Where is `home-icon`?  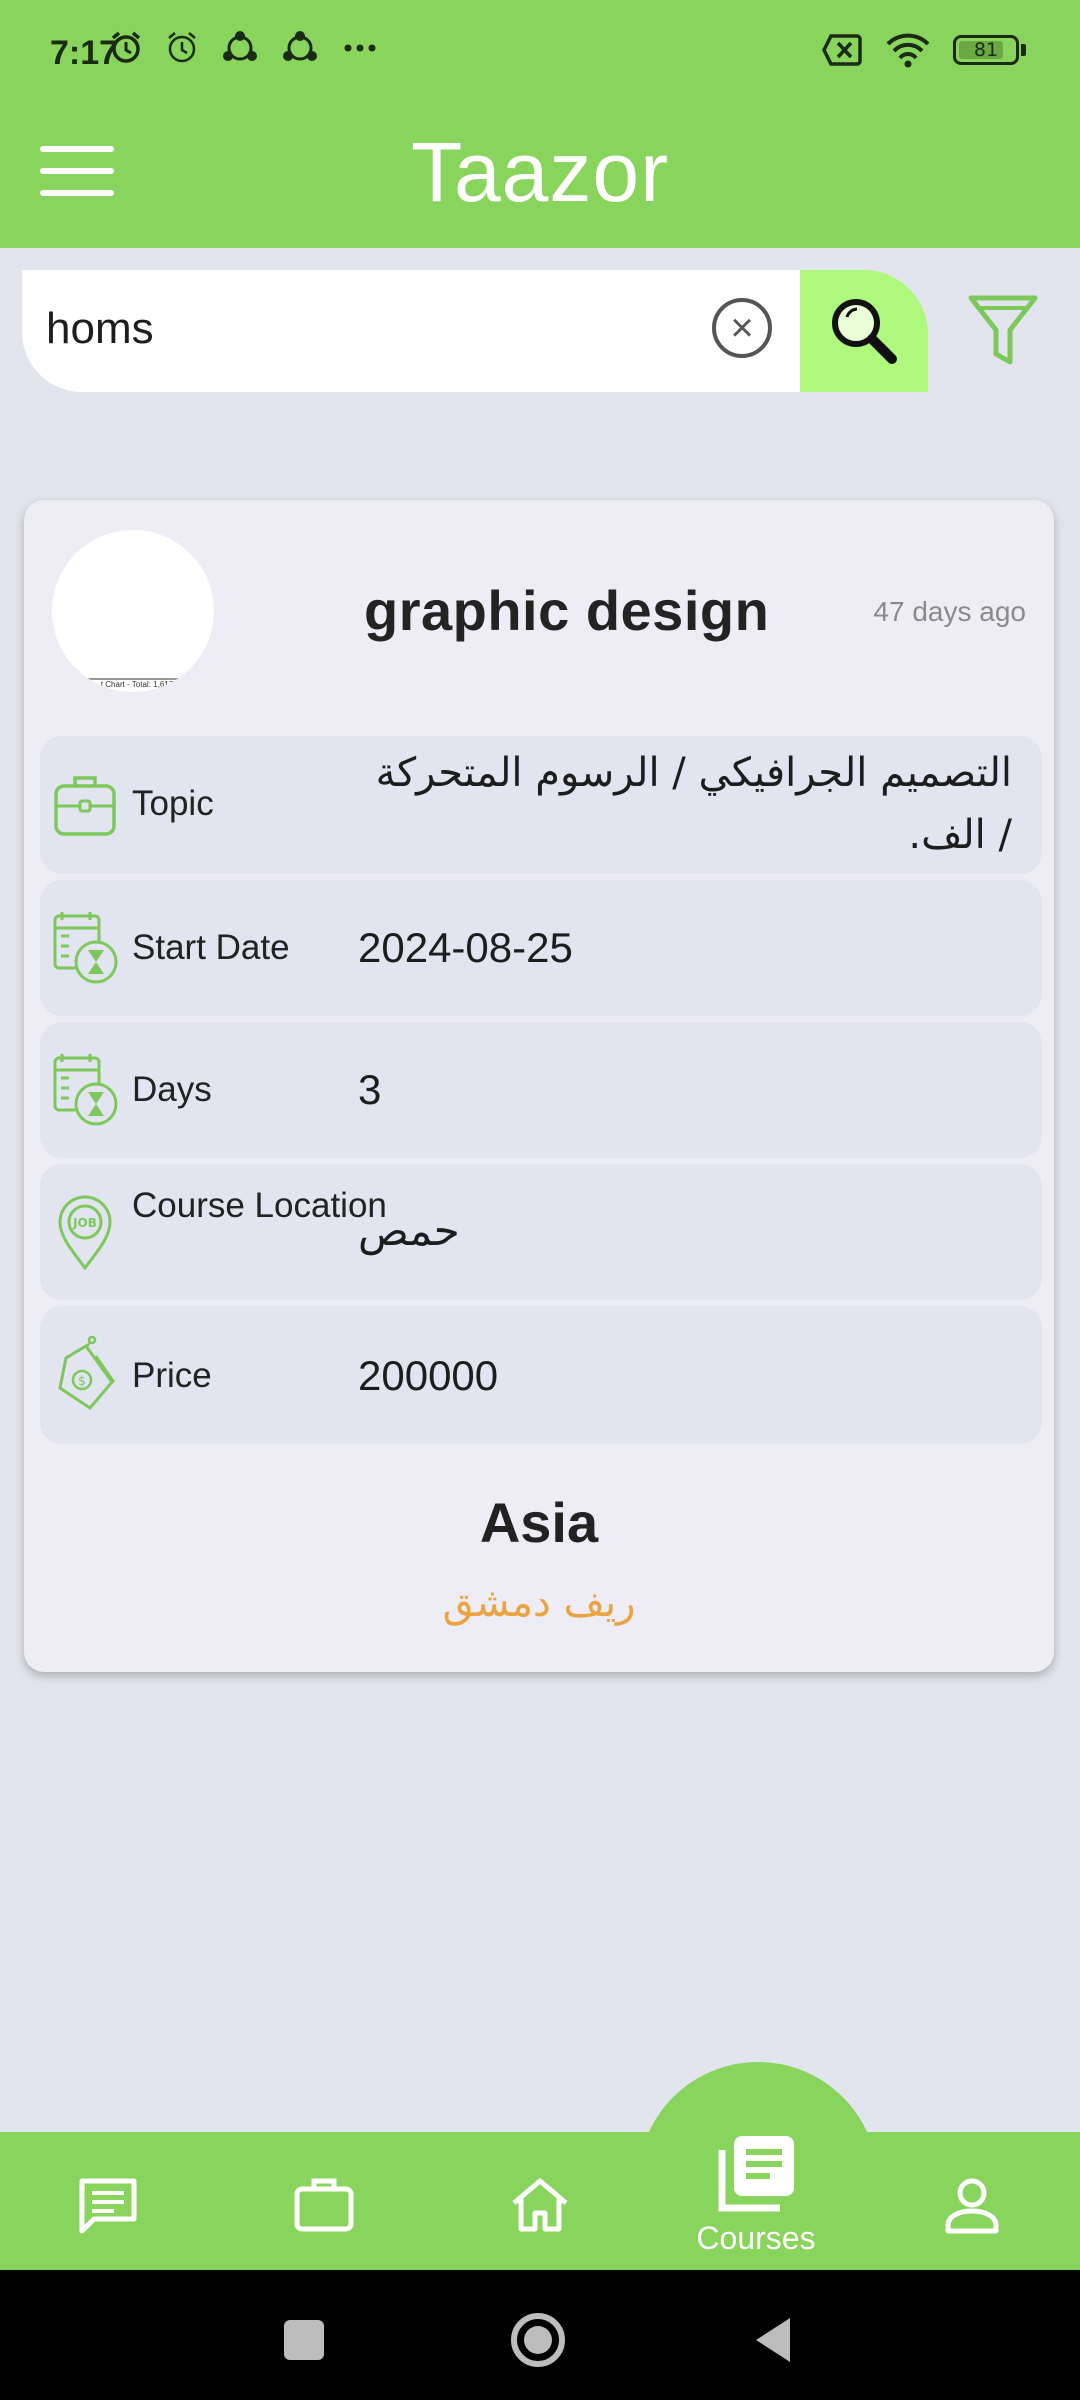
home-icon is located at coordinates (540, 2205).